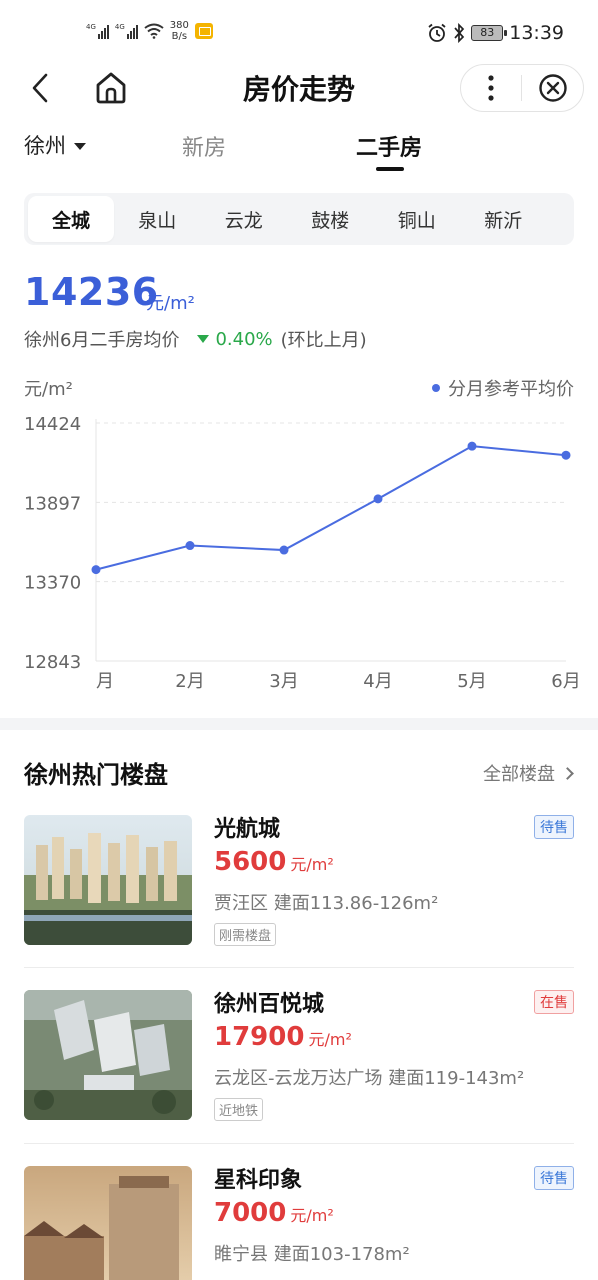 The width and height of the screenshot is (598, 1280). Describe the element at coordinates (471, 681) in the screenshot. I see `x-tick-label: 5月` at that location.